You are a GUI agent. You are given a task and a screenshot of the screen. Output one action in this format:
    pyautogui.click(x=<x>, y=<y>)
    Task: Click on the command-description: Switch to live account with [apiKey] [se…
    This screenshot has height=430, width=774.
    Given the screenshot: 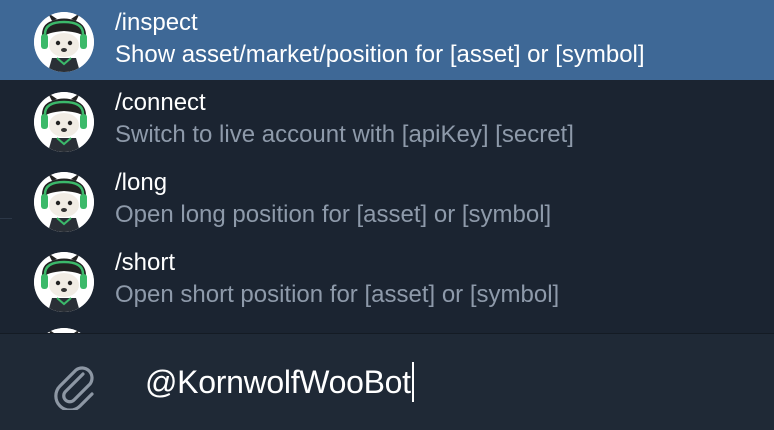 What is the action you would take?
    pyautogui.click(x=344, y=134)
    